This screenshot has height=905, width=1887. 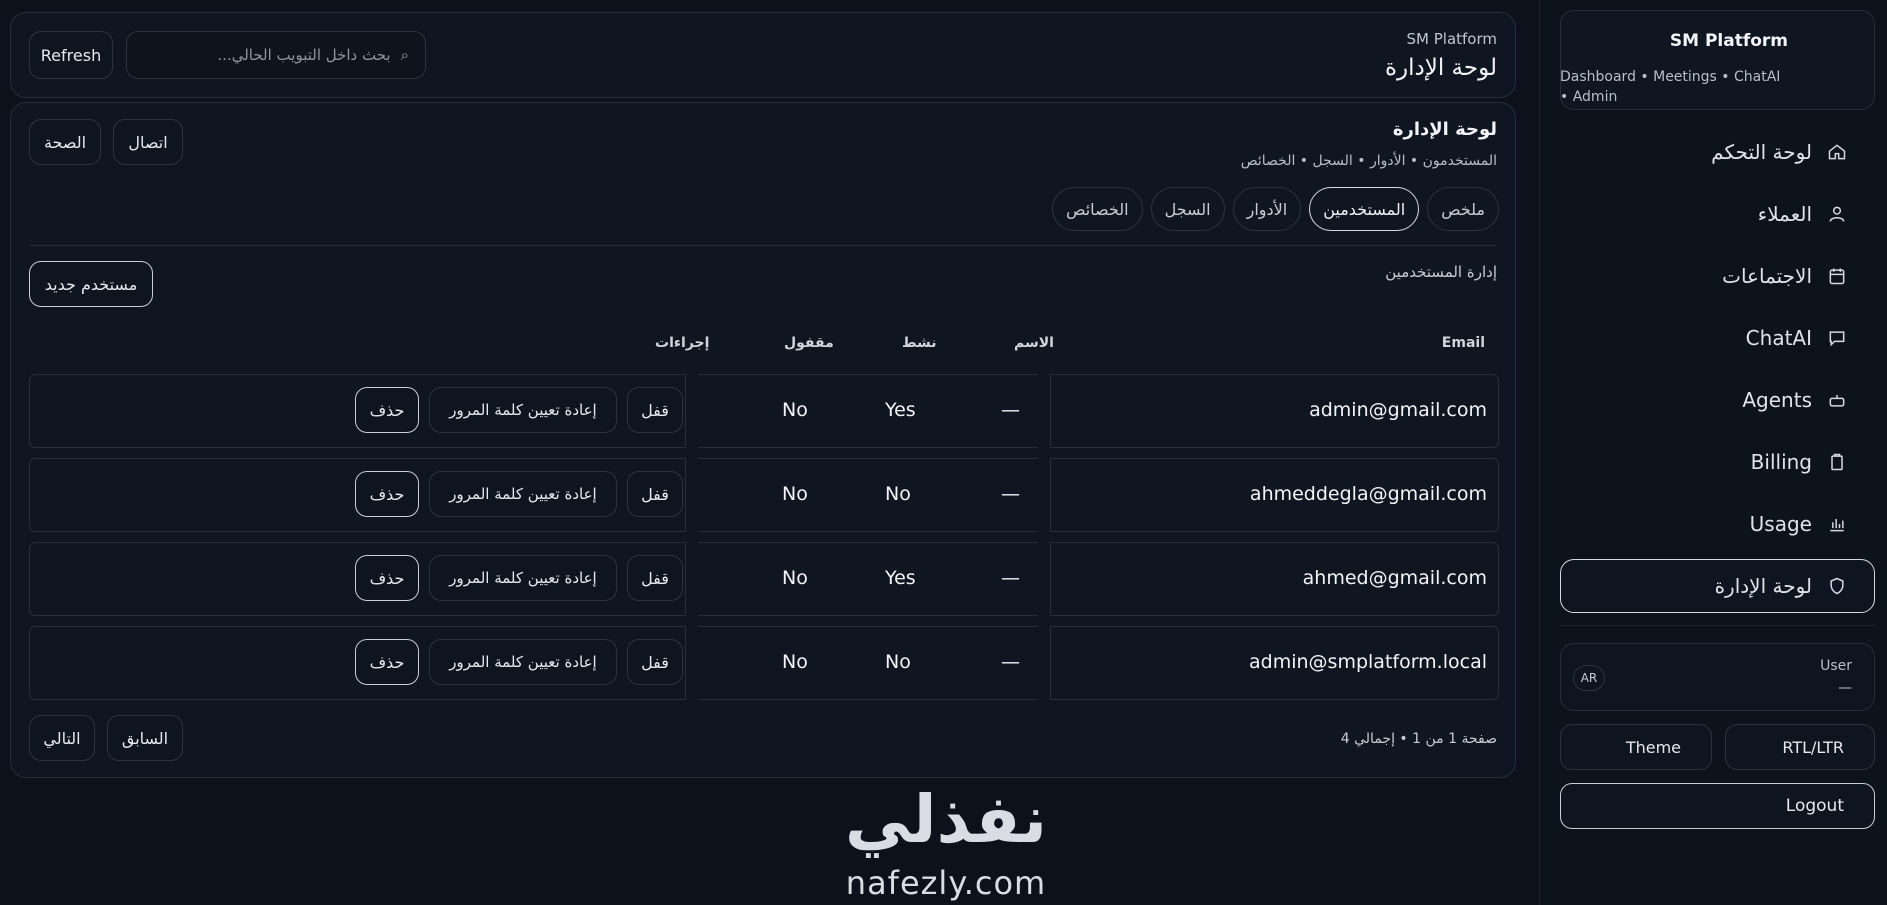 What do you see at coordinates (1763, 586) in the screenshot?
I see `sidebar-item-label: لوحة الإدارة` at bounding box center [1763, 586].